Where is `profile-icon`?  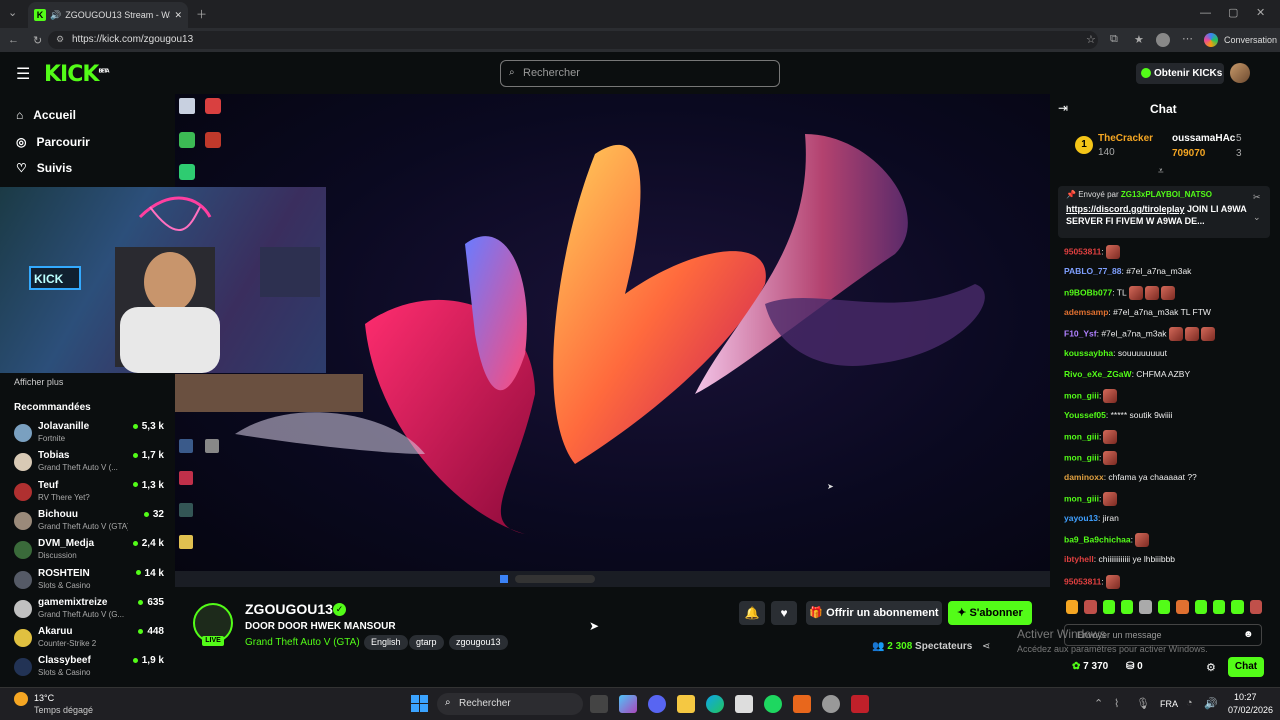
profile-icon is located at coordinates (1163, 40).